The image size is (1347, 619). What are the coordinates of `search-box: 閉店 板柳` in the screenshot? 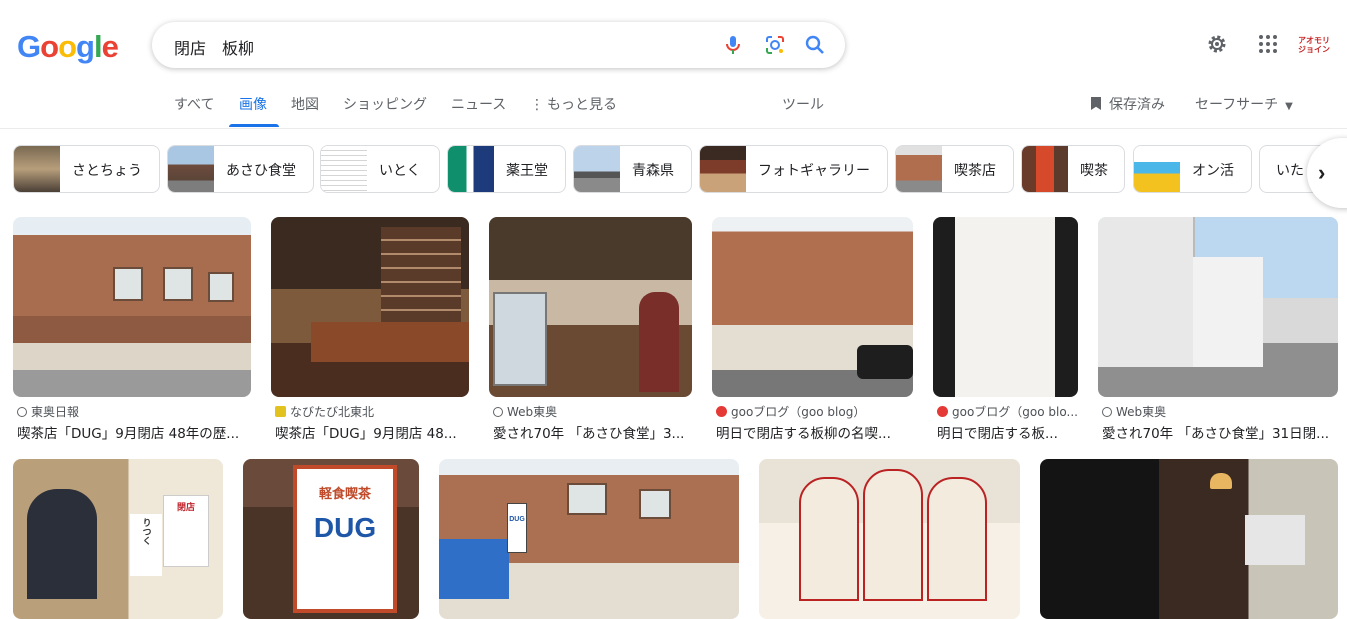 It's located at (498, 45).